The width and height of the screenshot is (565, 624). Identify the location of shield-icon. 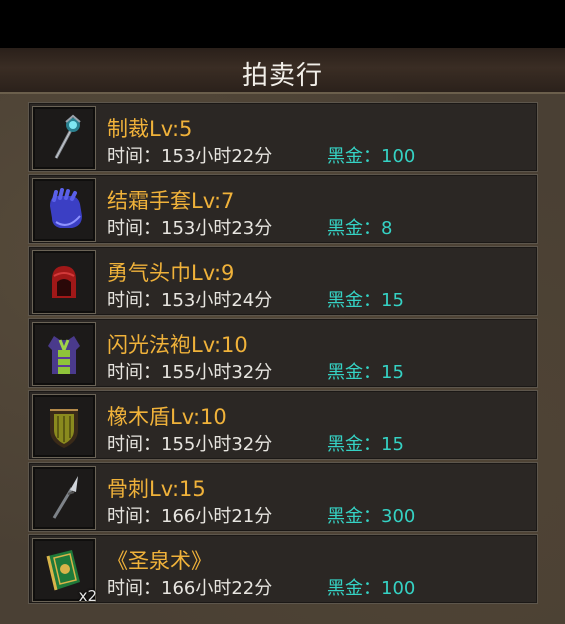
(64, 428).